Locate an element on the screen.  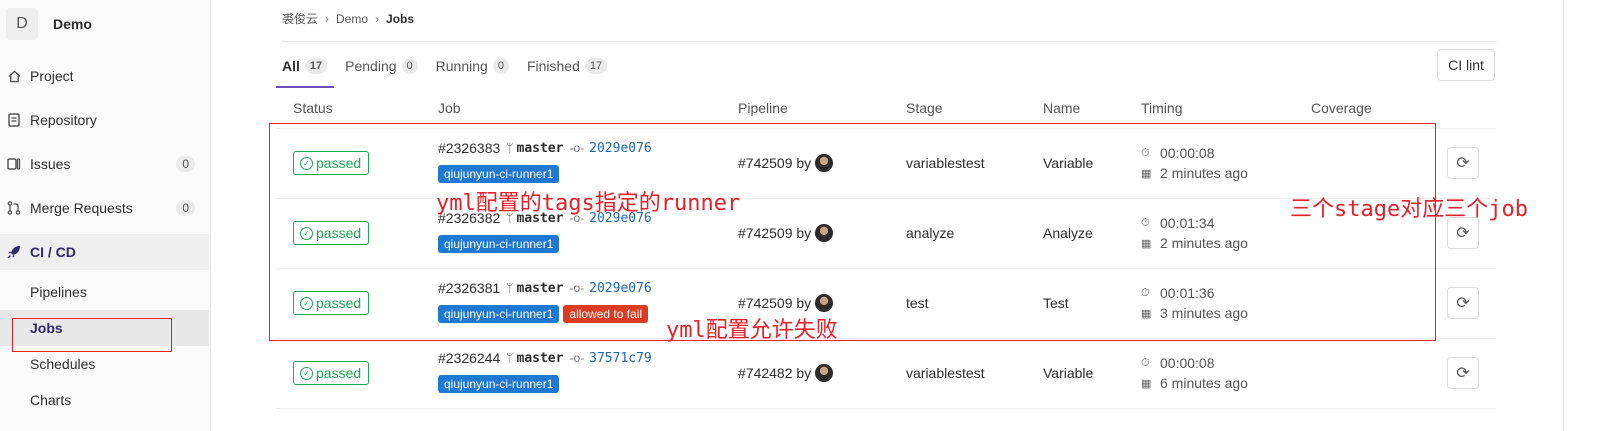
tab-all: All 17 is located at coordinates (305, 66).